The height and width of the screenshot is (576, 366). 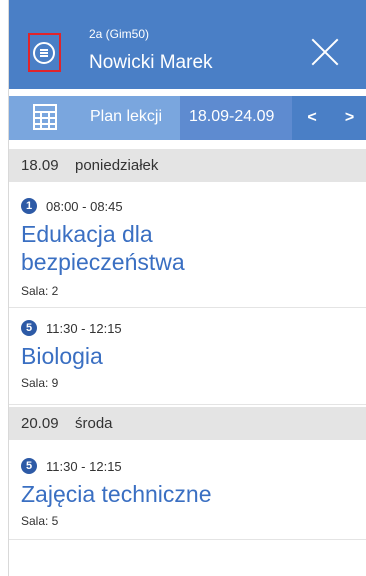 What do you see at coordinates (117, 165) in the screenshot?
I see `day-name: poniedziałek` at bounding box center [117, 165].